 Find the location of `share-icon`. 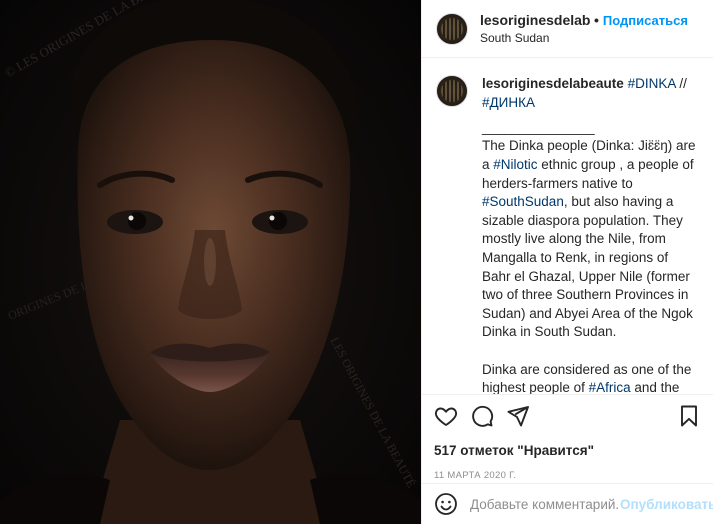

share-icon is located at coordinates (518, 416).